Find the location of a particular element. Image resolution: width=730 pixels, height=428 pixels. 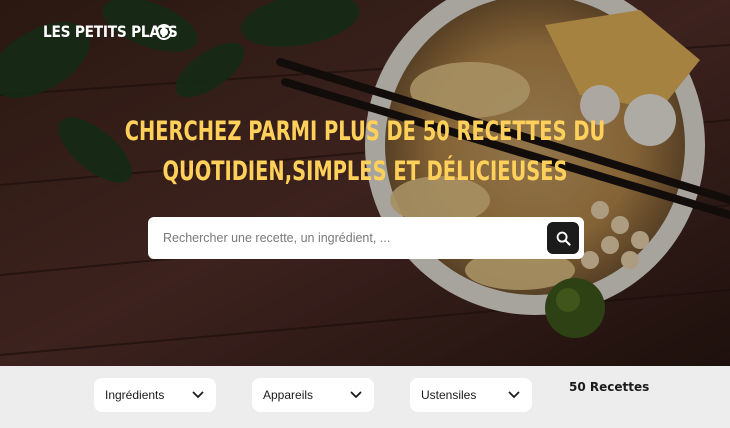

ingredients-dropdown-label: Ingrédients is located at coordinates (135, 395).